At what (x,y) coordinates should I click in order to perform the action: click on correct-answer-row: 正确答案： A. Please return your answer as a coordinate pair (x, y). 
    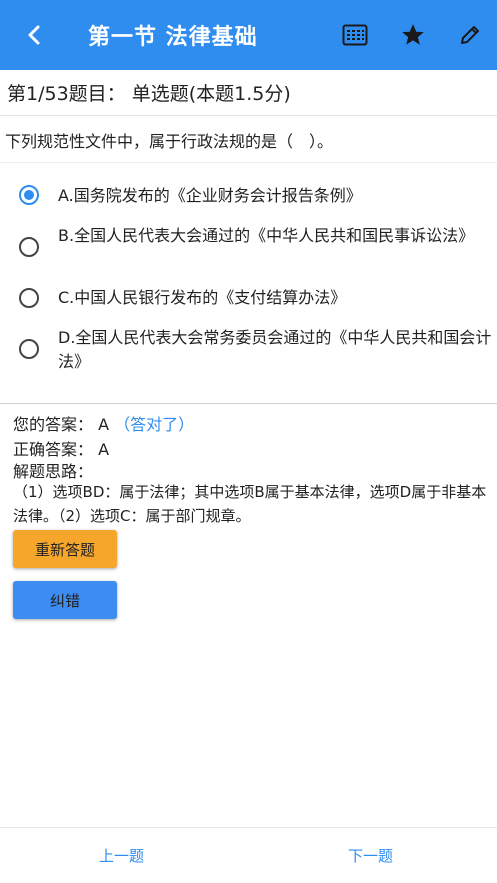
    Looking at the image, I should click on (61, 448).